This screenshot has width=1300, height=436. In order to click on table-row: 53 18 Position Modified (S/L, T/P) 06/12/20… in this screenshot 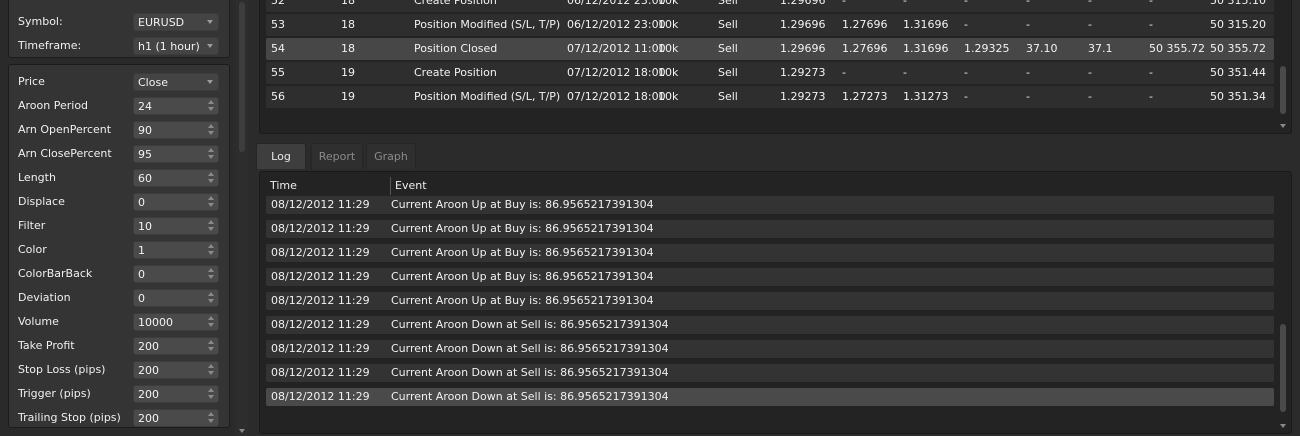, I will do `click(770, 25)`.